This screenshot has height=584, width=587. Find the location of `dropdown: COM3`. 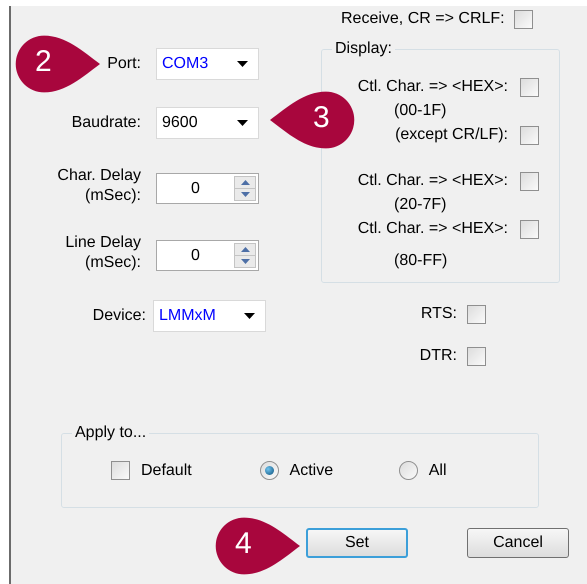

dropdown: COM3 is located at coordinates (207, 64).